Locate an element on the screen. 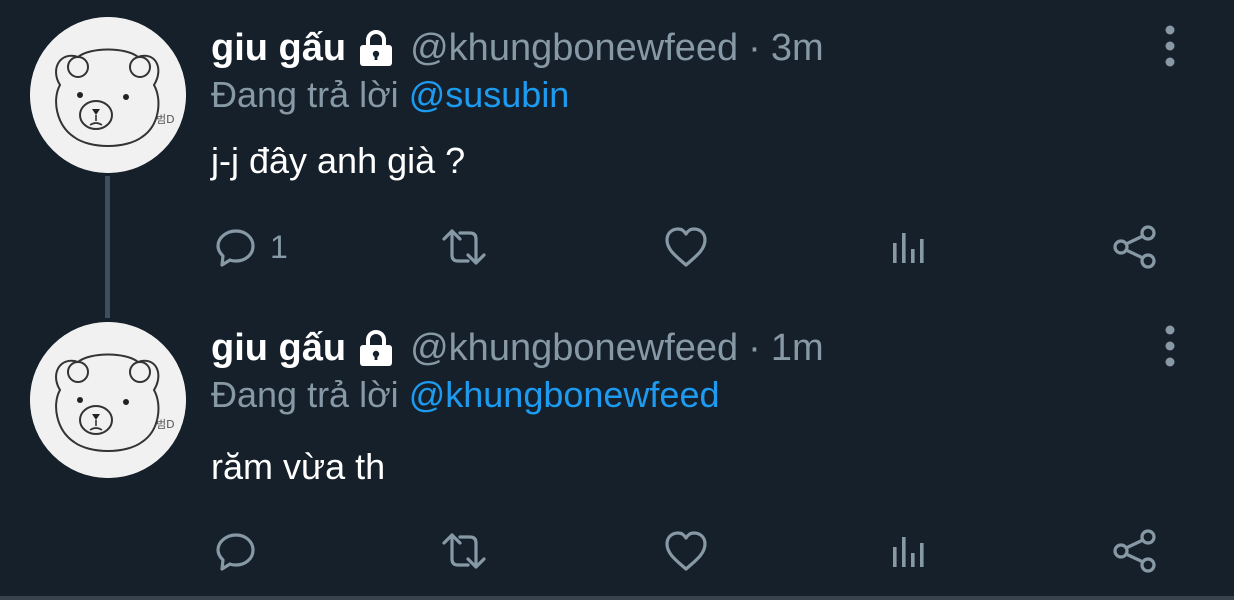 The height and width of the screenshot is (600, 1234). replying-to-handle: @khungbonewfeed is located at coordinates (564, 394).